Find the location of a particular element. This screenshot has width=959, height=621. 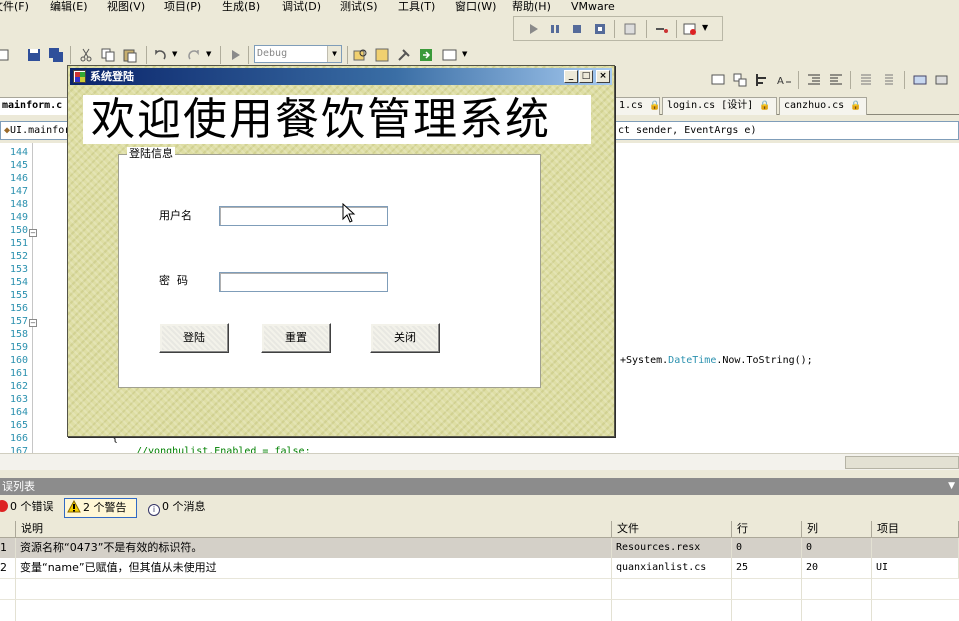

show-next-statement-icon is located at coordinates (630, 29).